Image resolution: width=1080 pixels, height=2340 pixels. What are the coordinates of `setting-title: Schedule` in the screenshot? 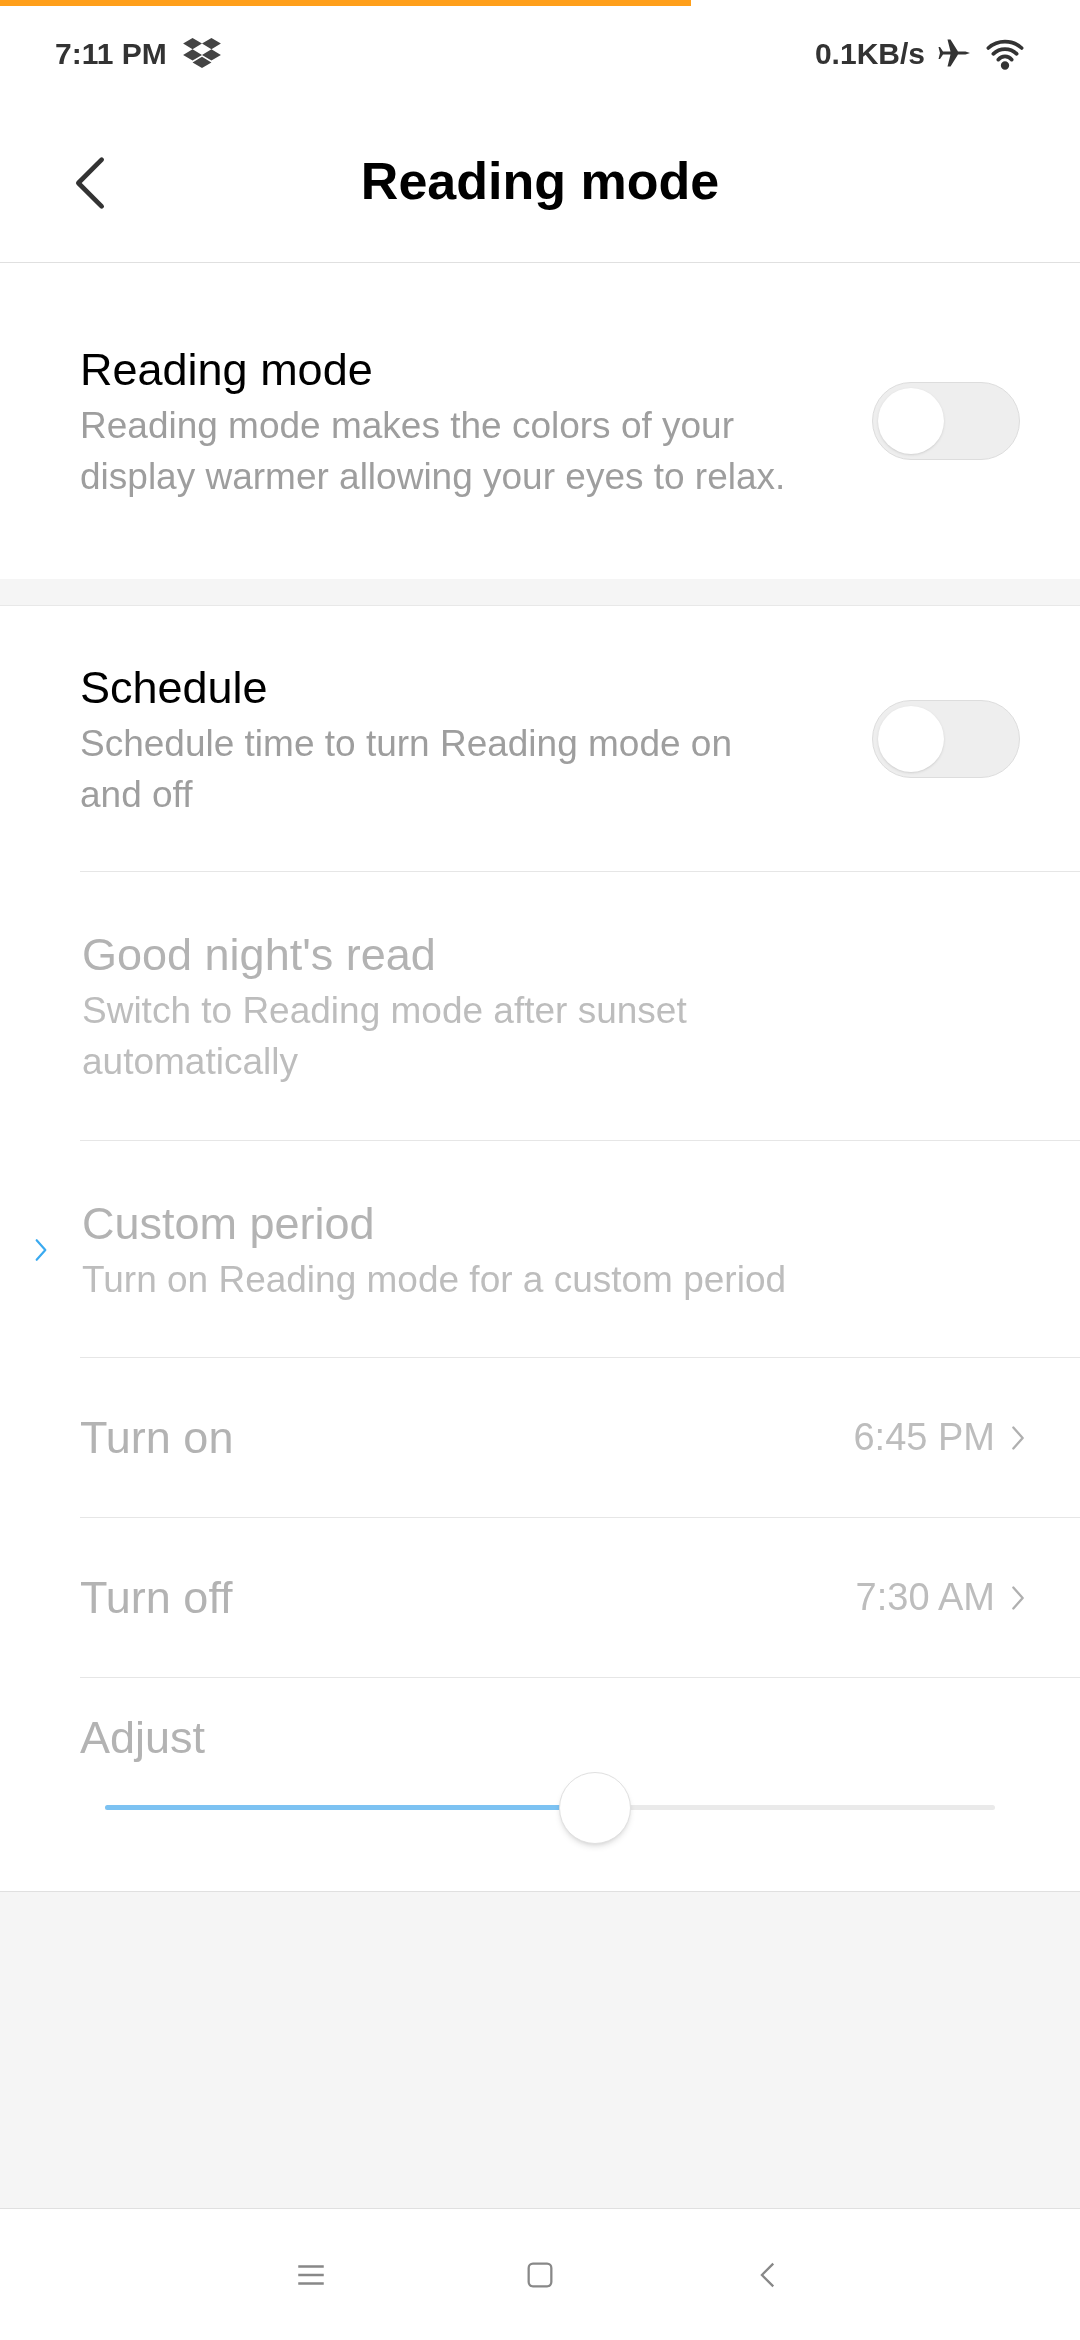 It's located at (174, 687).